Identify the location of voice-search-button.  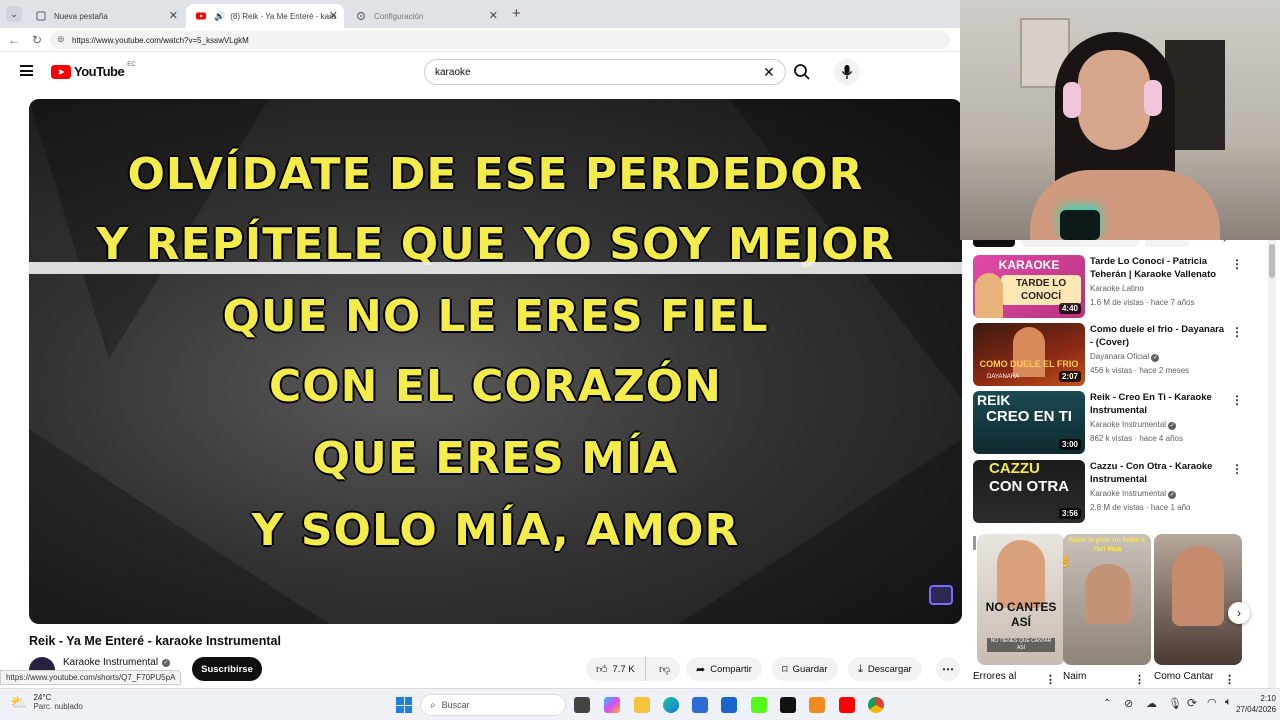
(847, 72).